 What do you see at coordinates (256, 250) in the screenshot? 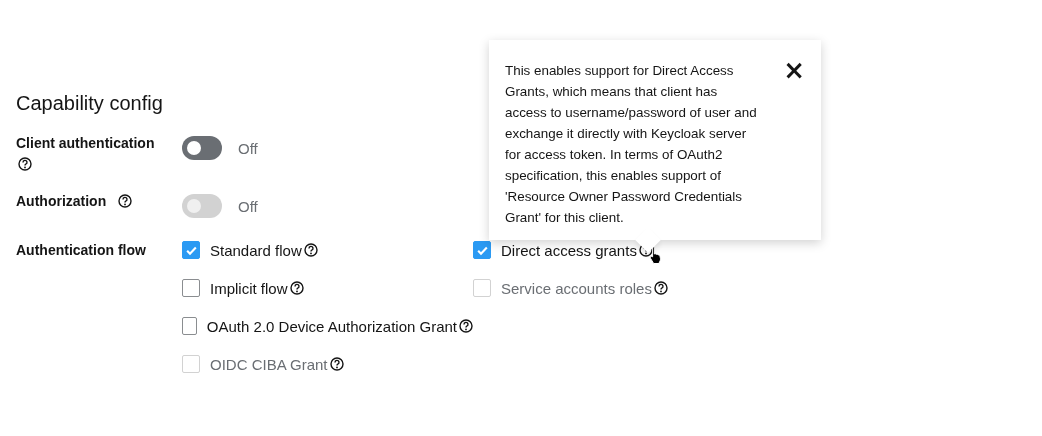
I see `checkbox-label: Standard flow` at bounding box center [256, 250].